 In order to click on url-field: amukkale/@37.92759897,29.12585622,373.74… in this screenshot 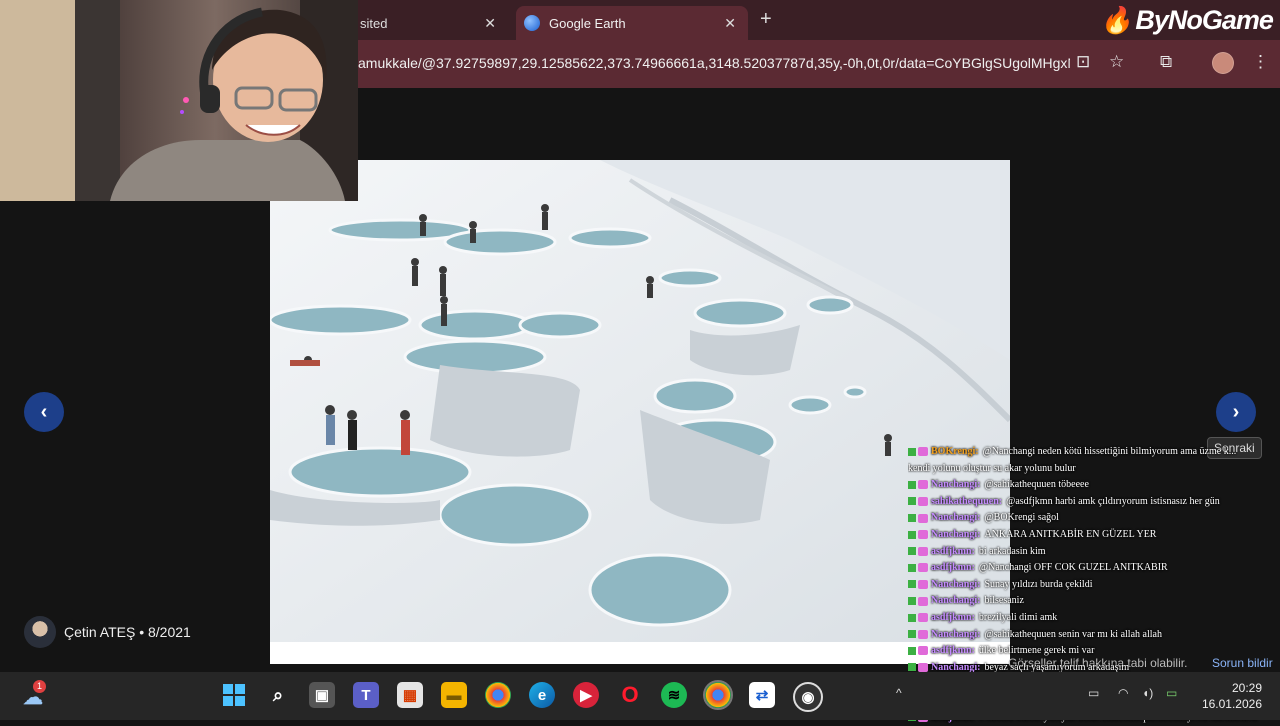, I will do `click(714, 63)`.